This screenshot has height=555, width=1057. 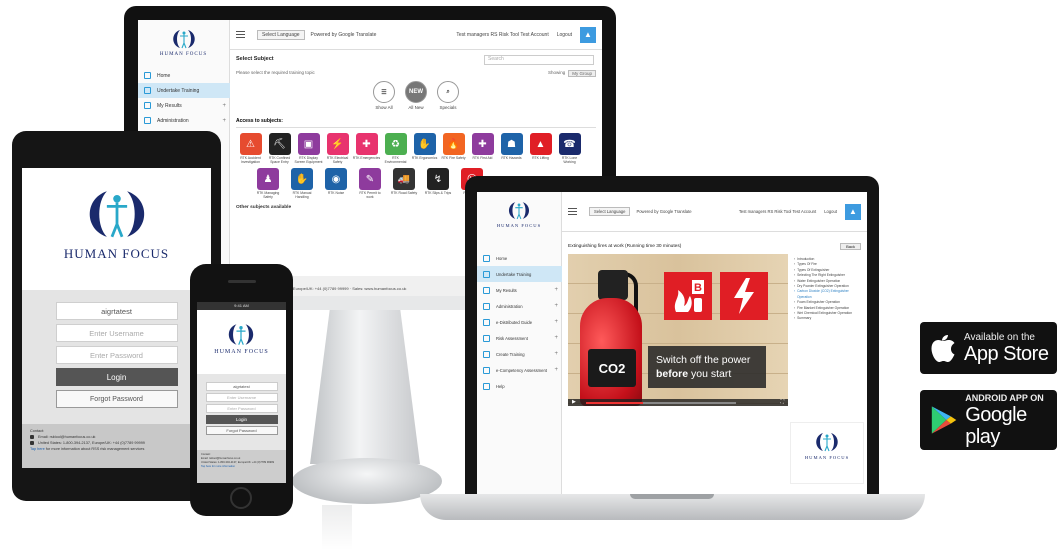 I want to click on app-store-badge: Available on the App Store, so click(x=988, y=348).